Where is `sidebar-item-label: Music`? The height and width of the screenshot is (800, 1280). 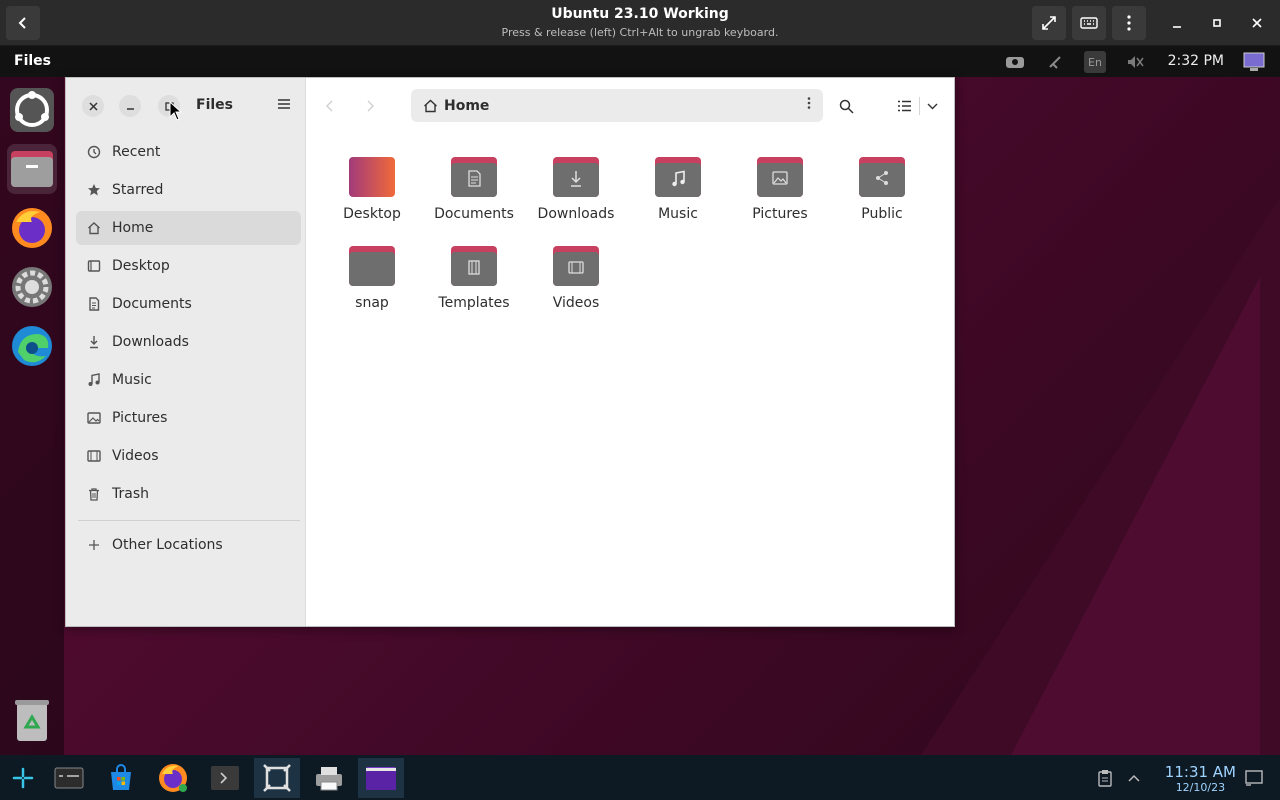
sidebar-item-label: Music is located at coordinates (132, 380).